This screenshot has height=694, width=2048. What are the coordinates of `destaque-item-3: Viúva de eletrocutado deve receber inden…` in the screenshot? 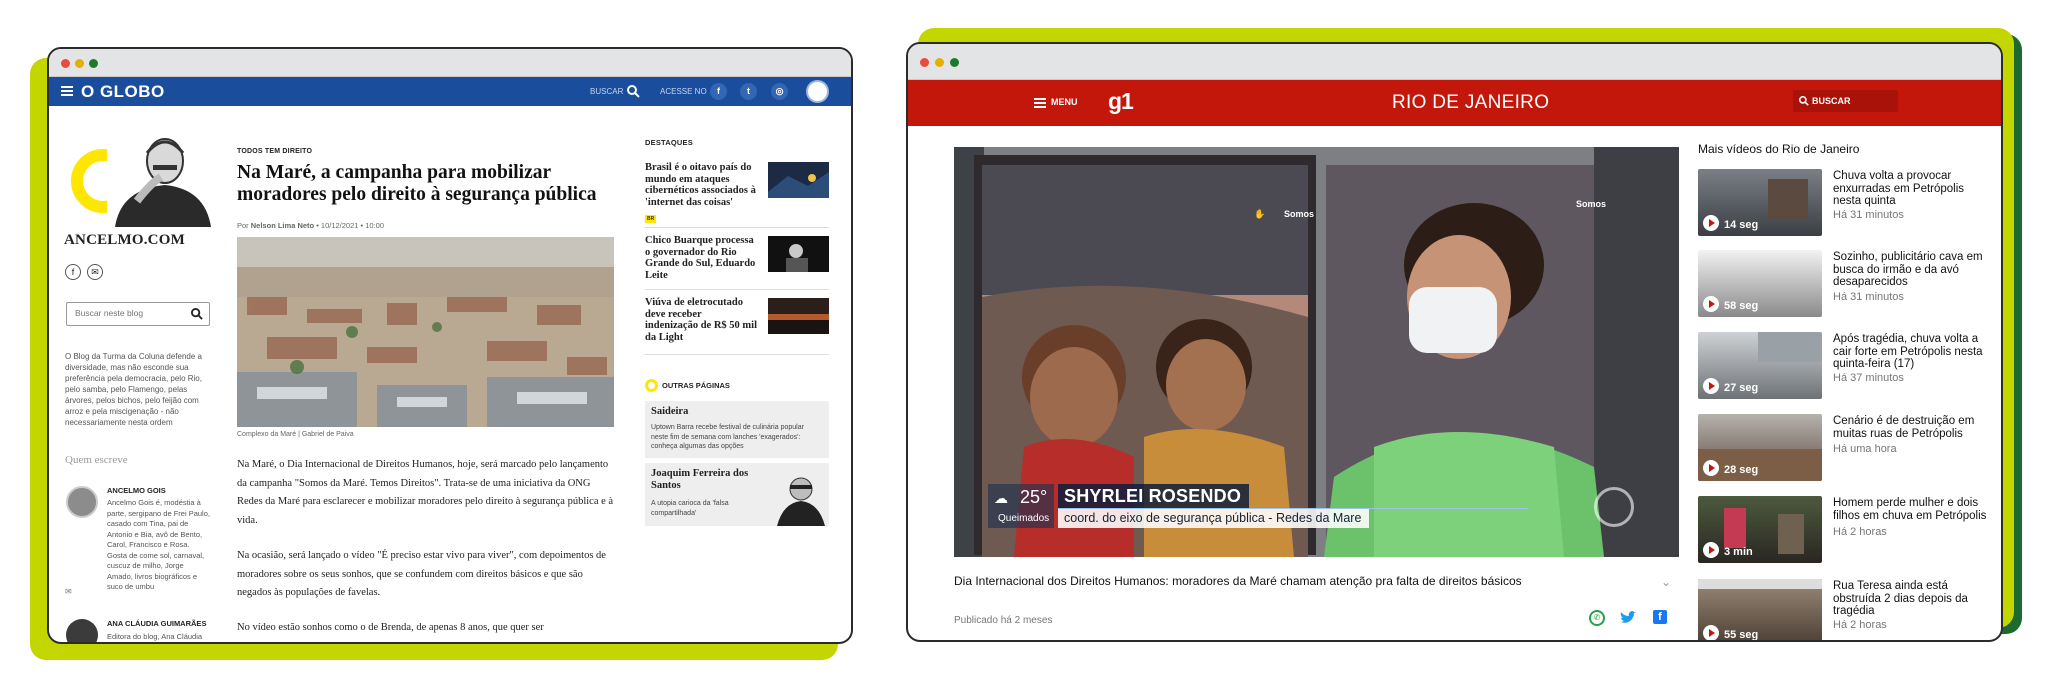 It's located at (701, 320).